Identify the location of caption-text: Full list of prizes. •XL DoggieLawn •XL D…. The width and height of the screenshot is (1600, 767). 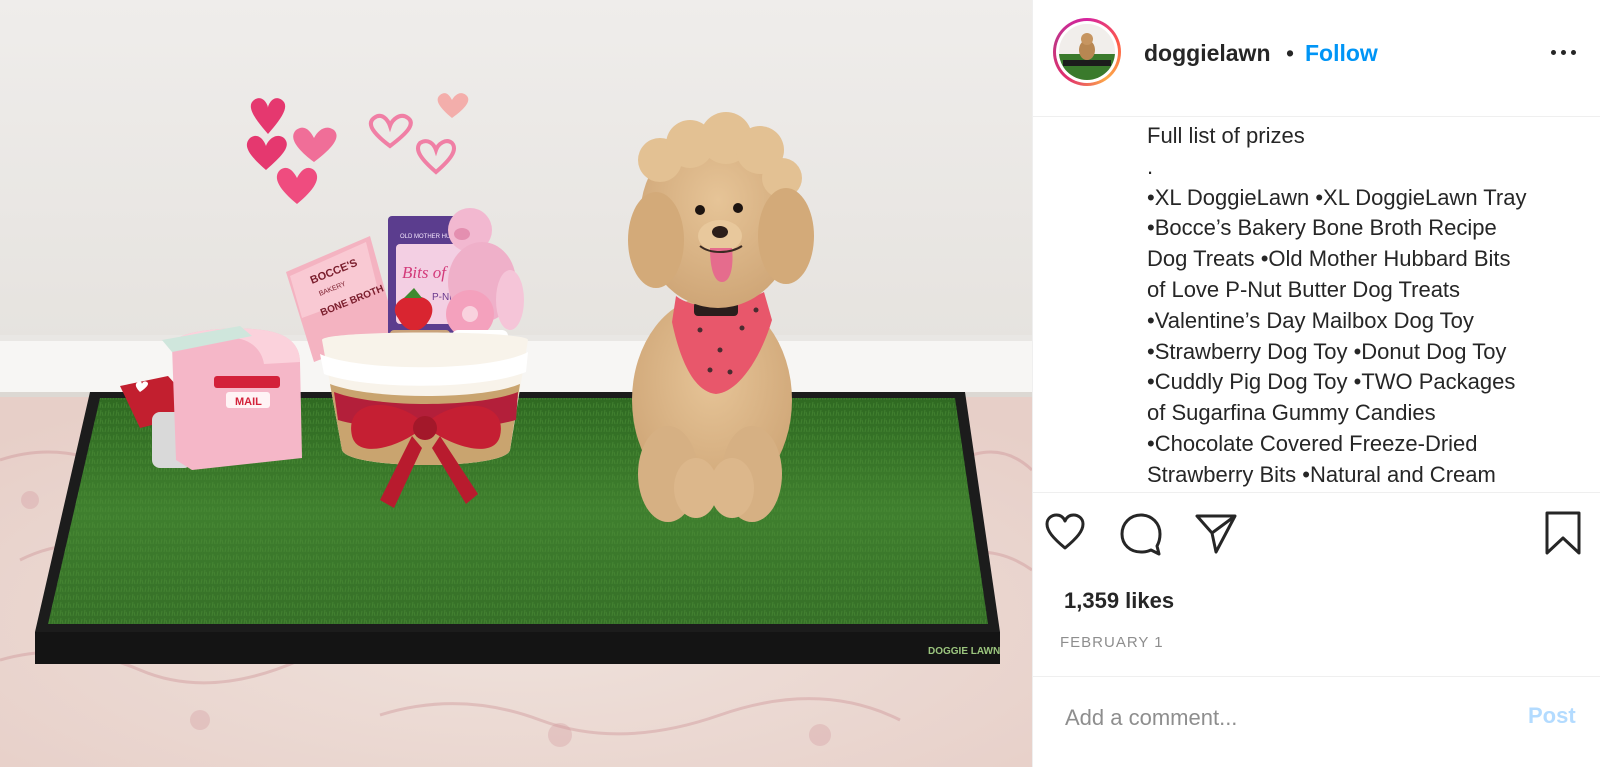
(1365, 306).